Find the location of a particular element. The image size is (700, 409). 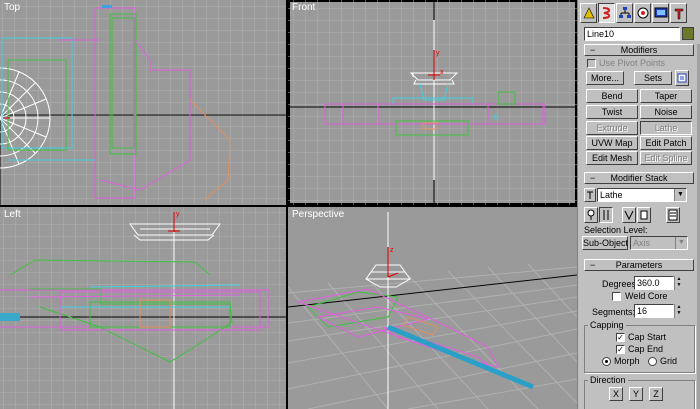

edit-patch-button: Edit Patch is located at coordinates (666, 143).